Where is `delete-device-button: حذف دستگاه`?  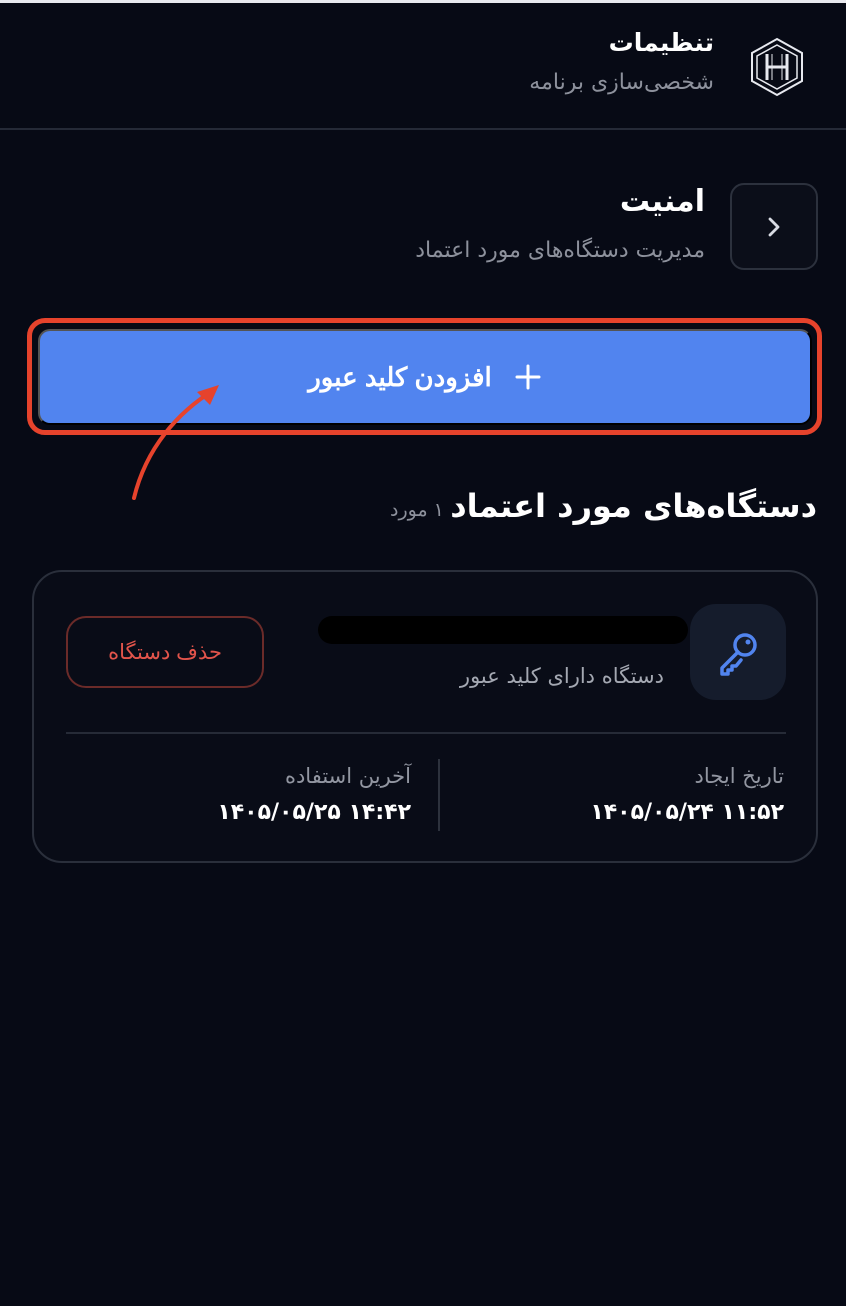
delete-device-button: حذف دستگاه is located at coordinates (165, 652).